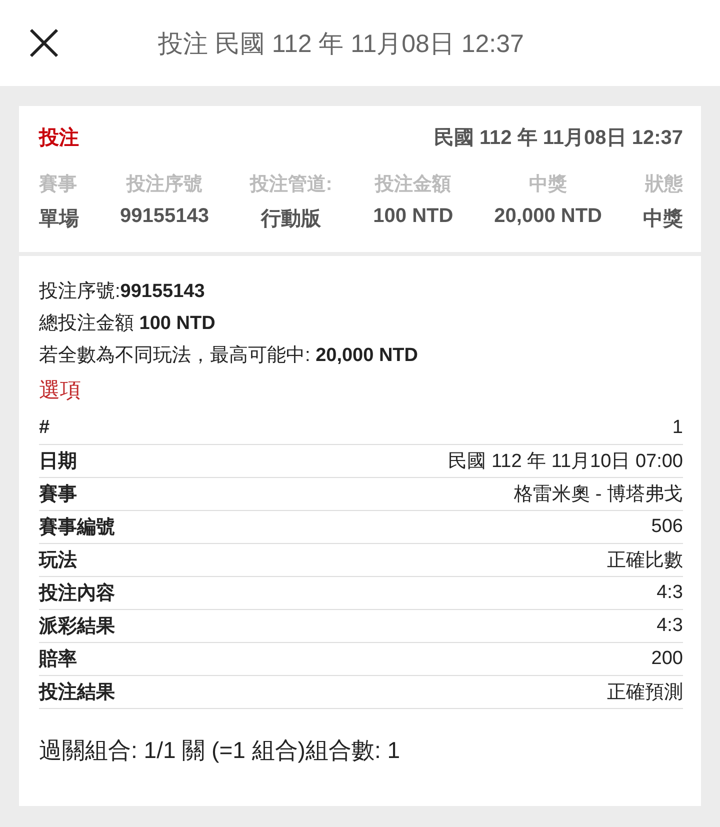 This screenshot has height=827, width=720. What do you see at coordinates (58, 660) in the screenshot?
I see `row-label: 賠率` at bounding box center [58, 660].